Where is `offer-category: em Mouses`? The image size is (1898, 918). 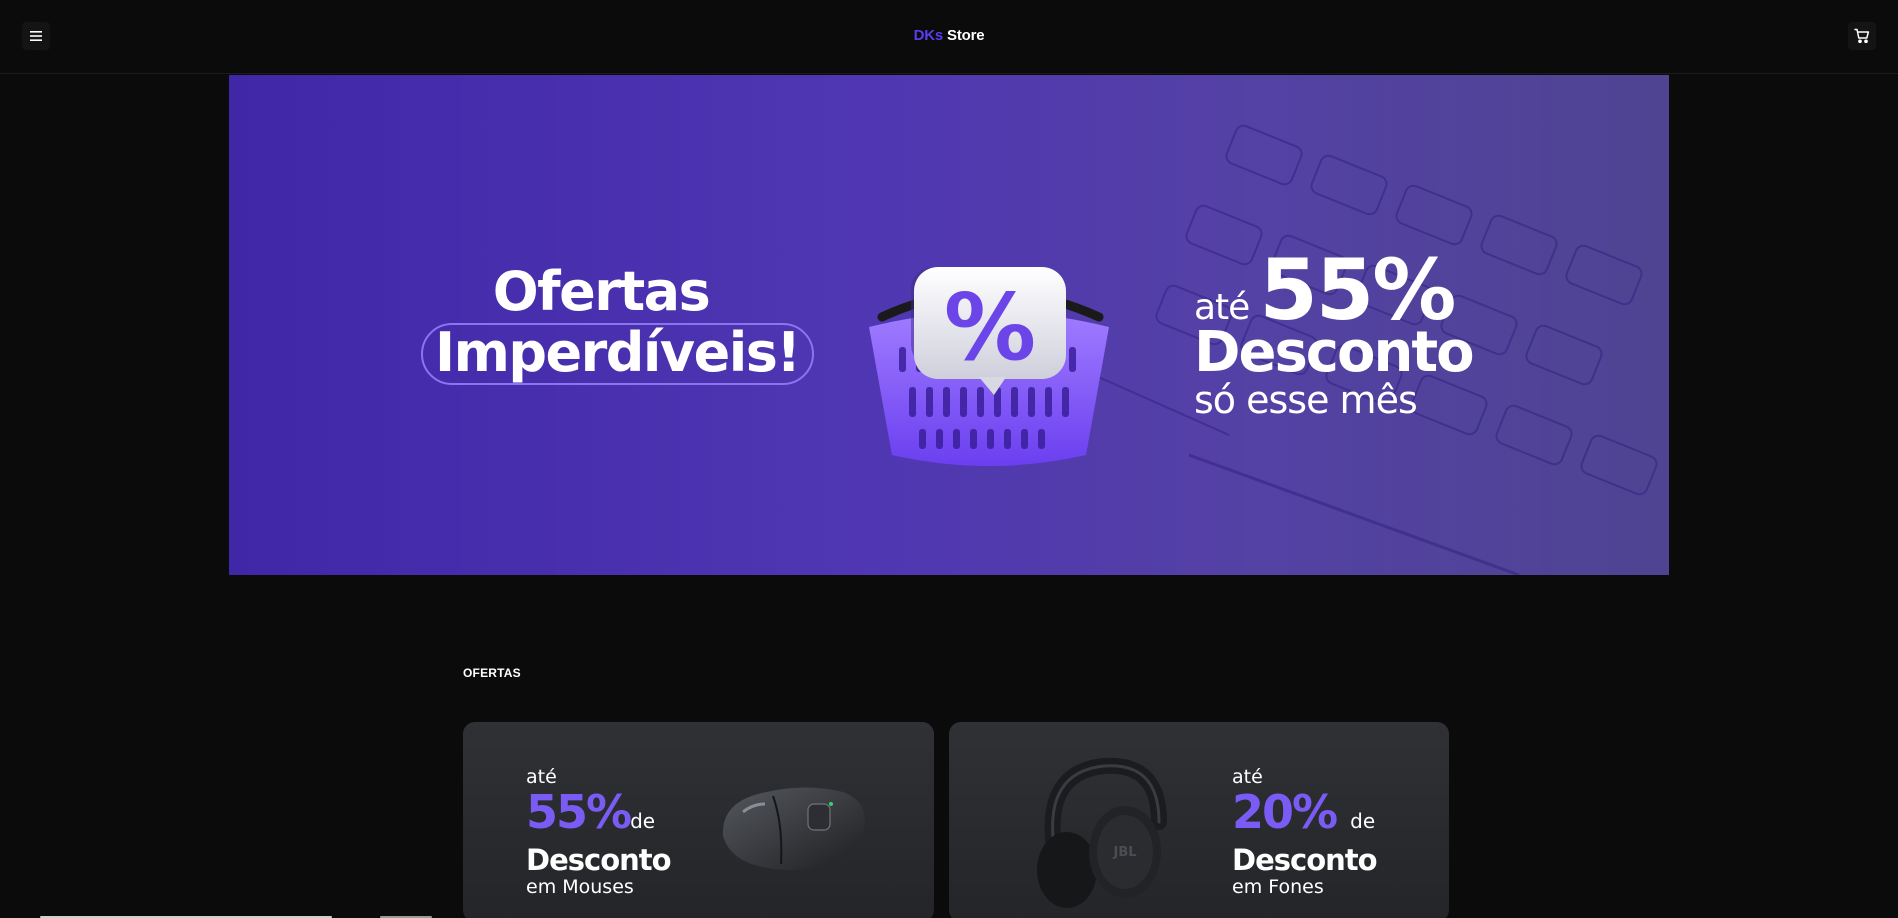
offer-category: em Mouses is located at coordinates (580, 887).